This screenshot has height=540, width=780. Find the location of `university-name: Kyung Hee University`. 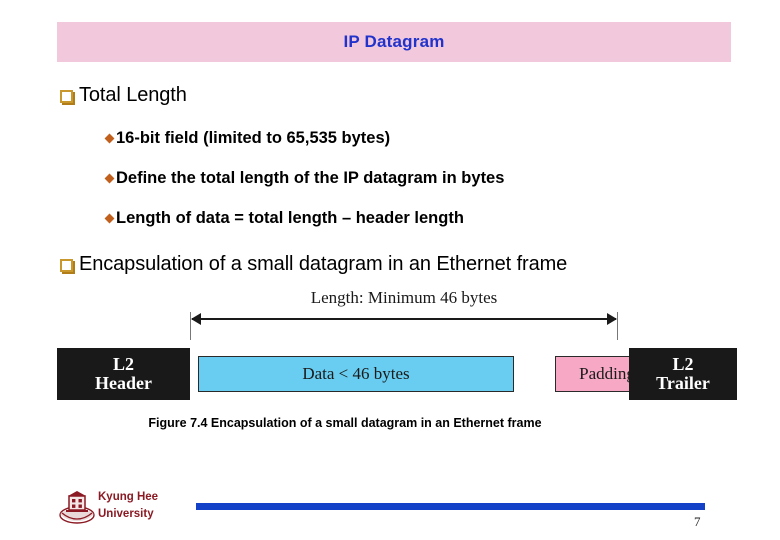

university-name: Kyung Hee University is located at coordinates (128, 505).